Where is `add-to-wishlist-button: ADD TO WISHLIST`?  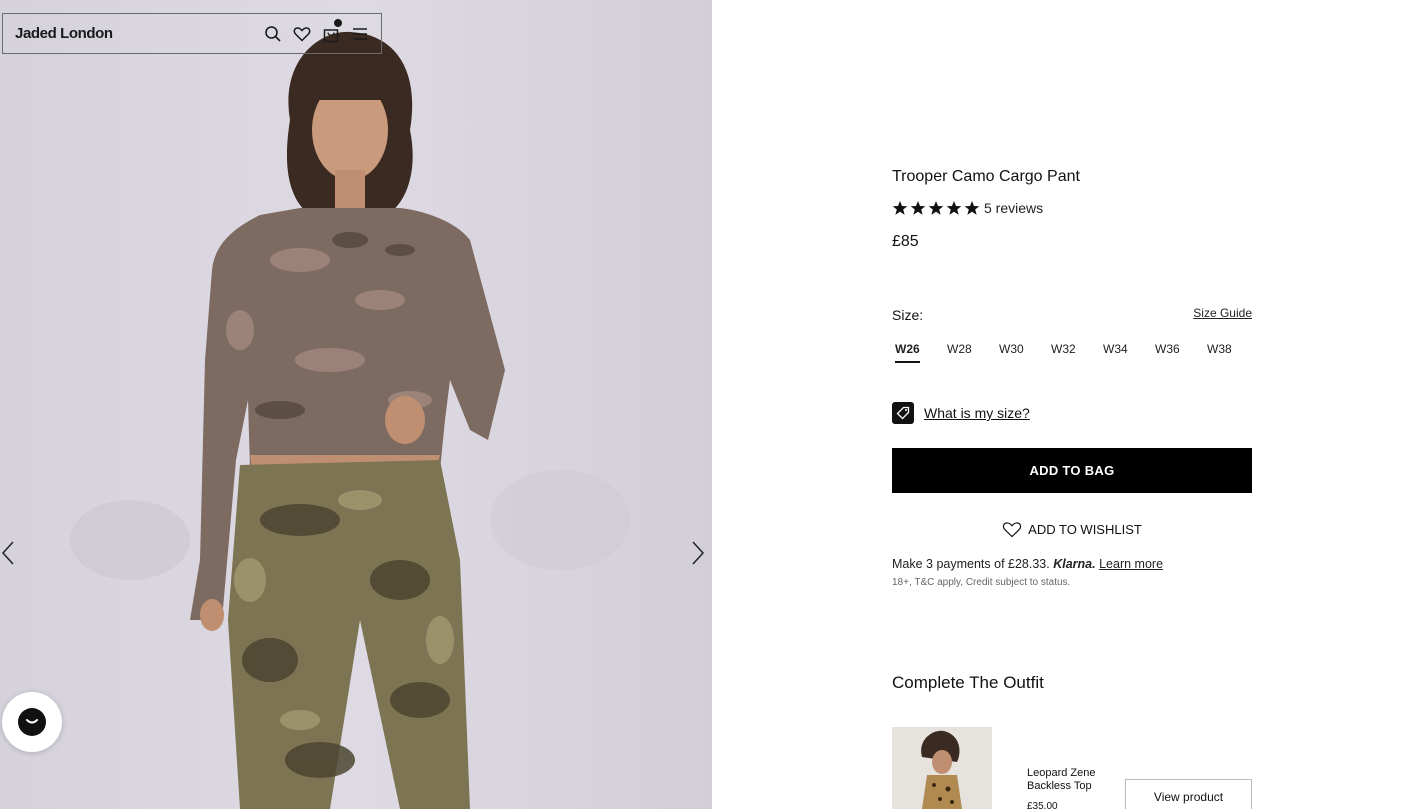 add-to-wishlist-button: ADD TO WISHLIST is located at coordinates (1072, 529).